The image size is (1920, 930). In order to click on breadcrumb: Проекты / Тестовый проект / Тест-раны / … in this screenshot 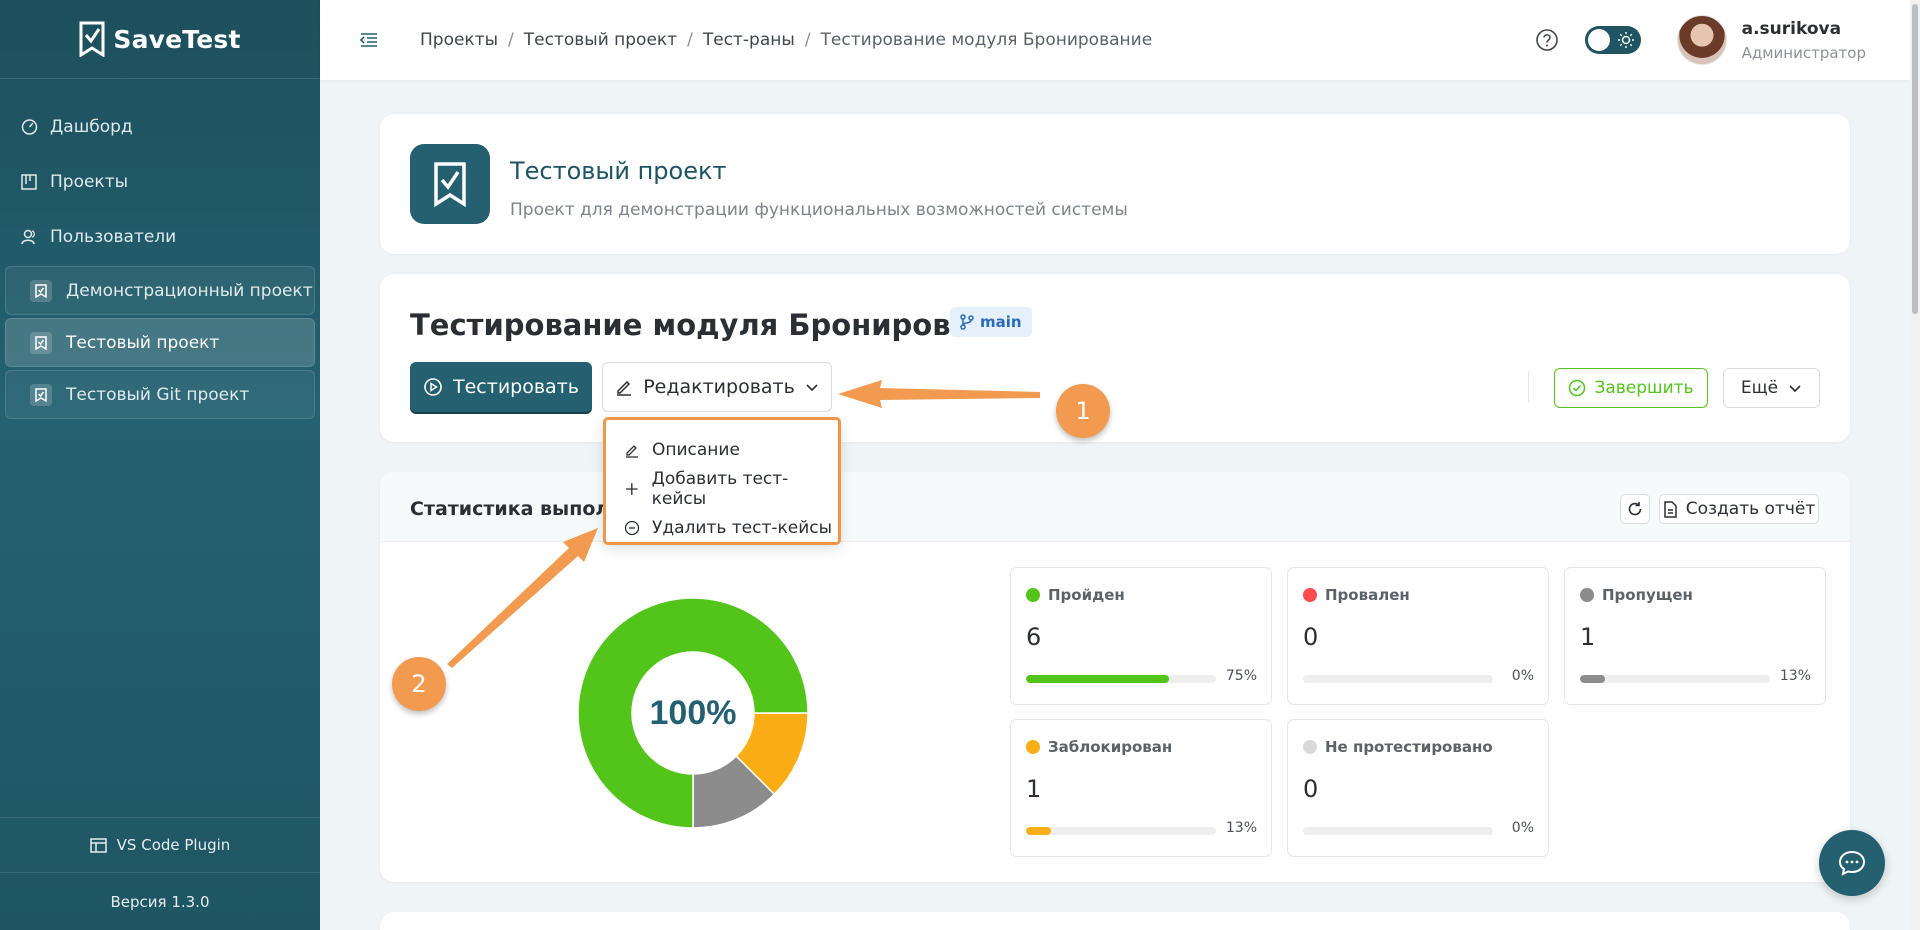, I will do `click(786, 40)`.